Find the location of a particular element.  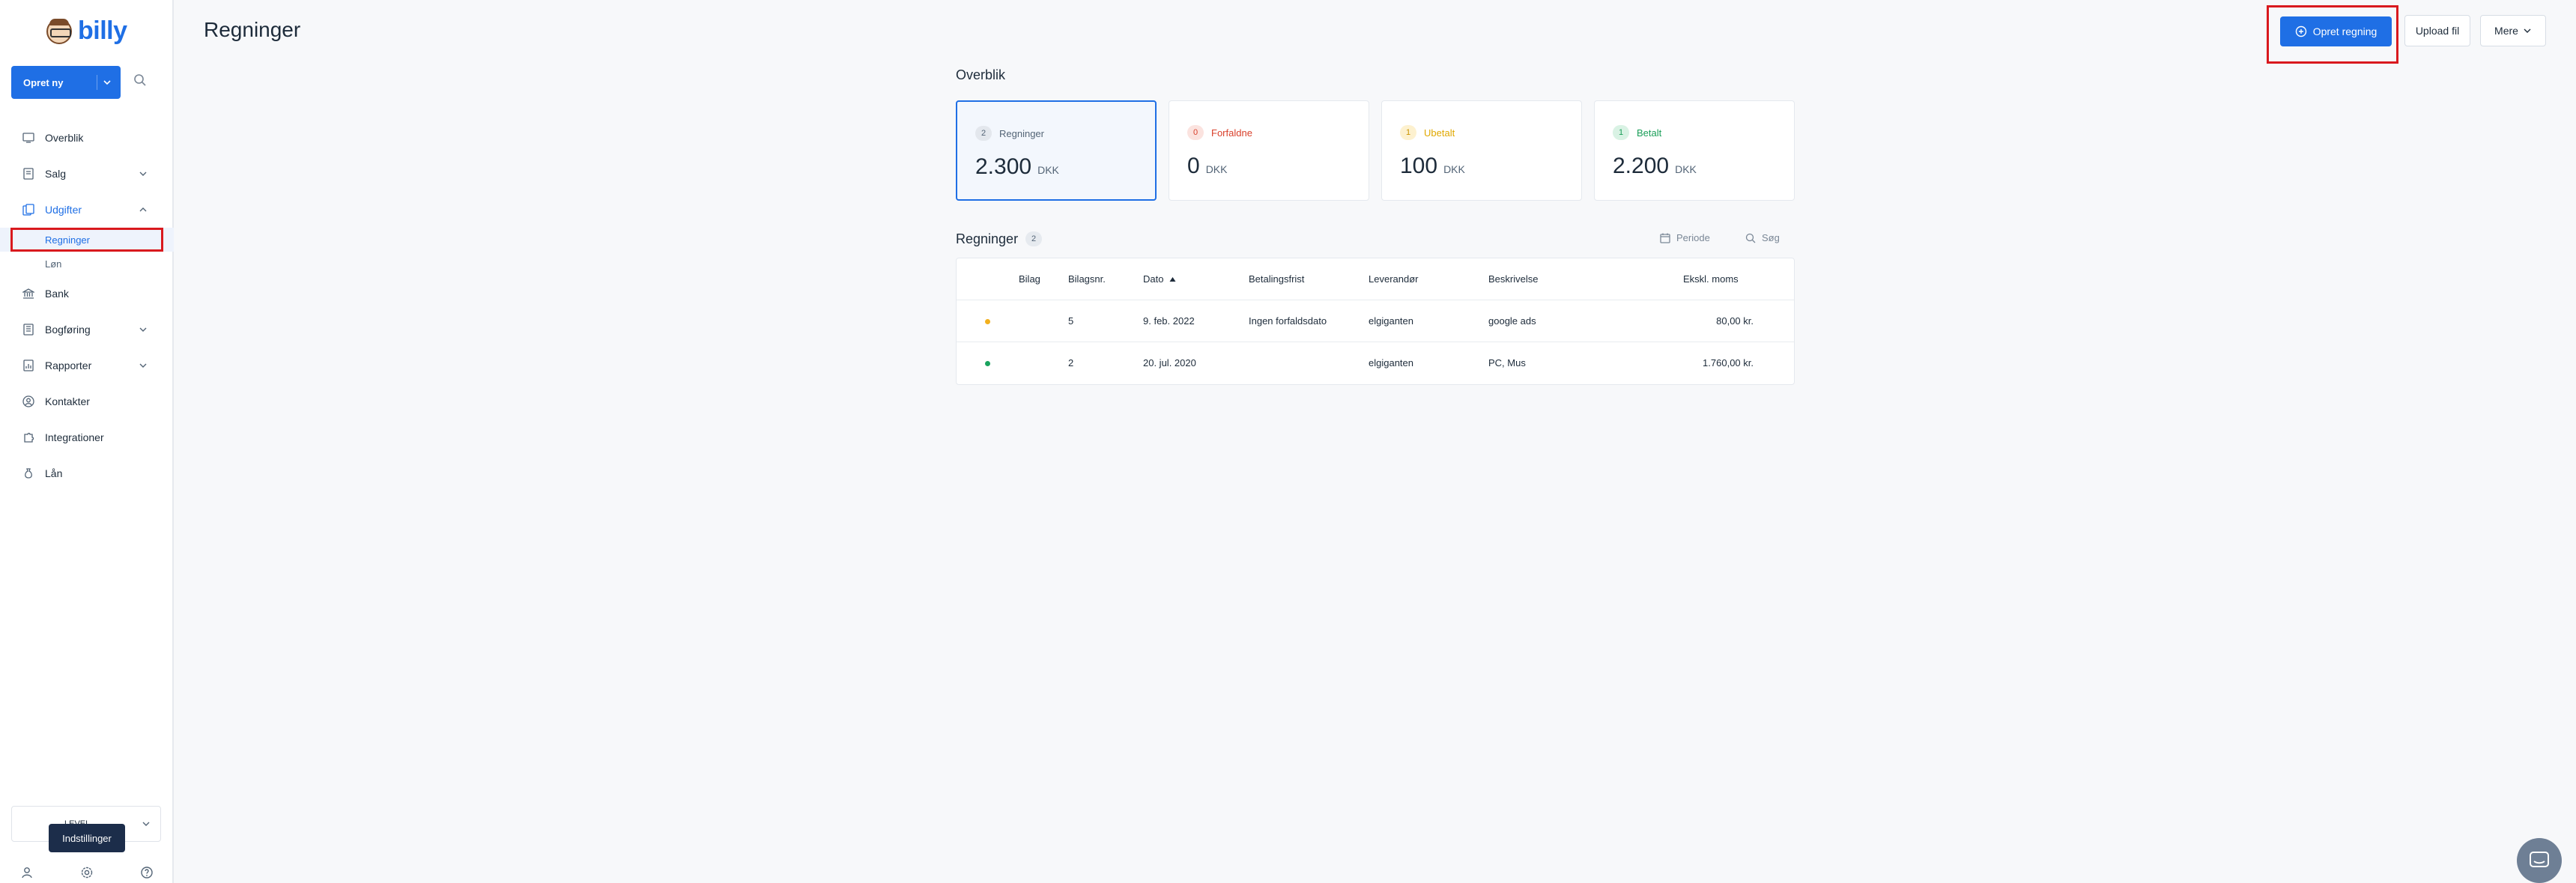

sidebar-item-label: Udgifter is located at coordinates (64, 210).